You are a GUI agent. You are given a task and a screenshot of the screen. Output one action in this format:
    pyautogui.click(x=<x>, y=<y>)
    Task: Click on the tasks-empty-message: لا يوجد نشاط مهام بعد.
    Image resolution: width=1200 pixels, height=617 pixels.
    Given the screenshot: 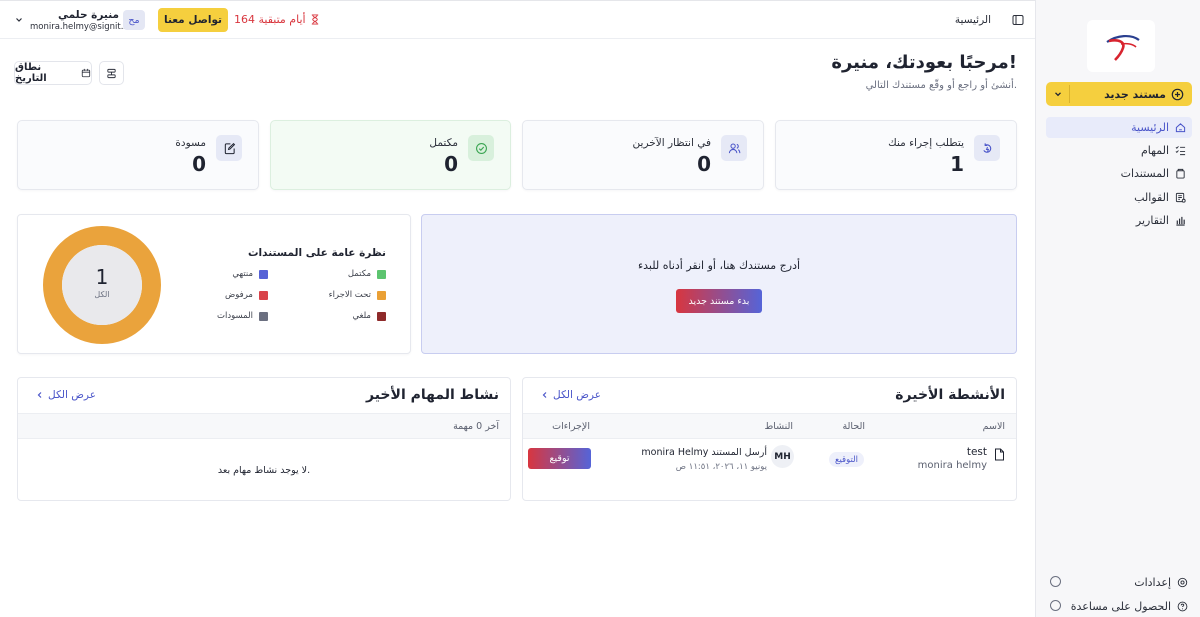 What is the action you would take?
    pyautogui.click(x=264, y=470)
    